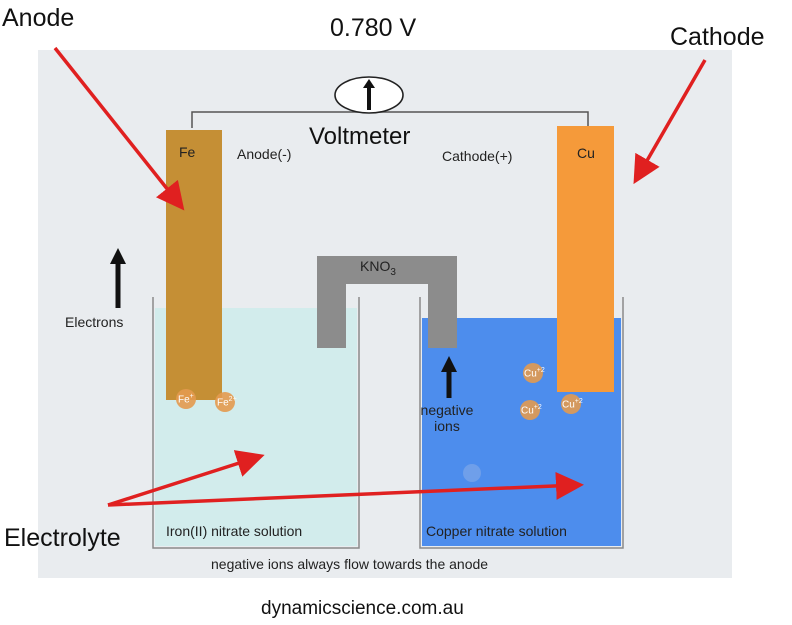 This screenshot has height=625, width=792. I want to click on fe-ion-label: Fe2+, so click(227, 402).